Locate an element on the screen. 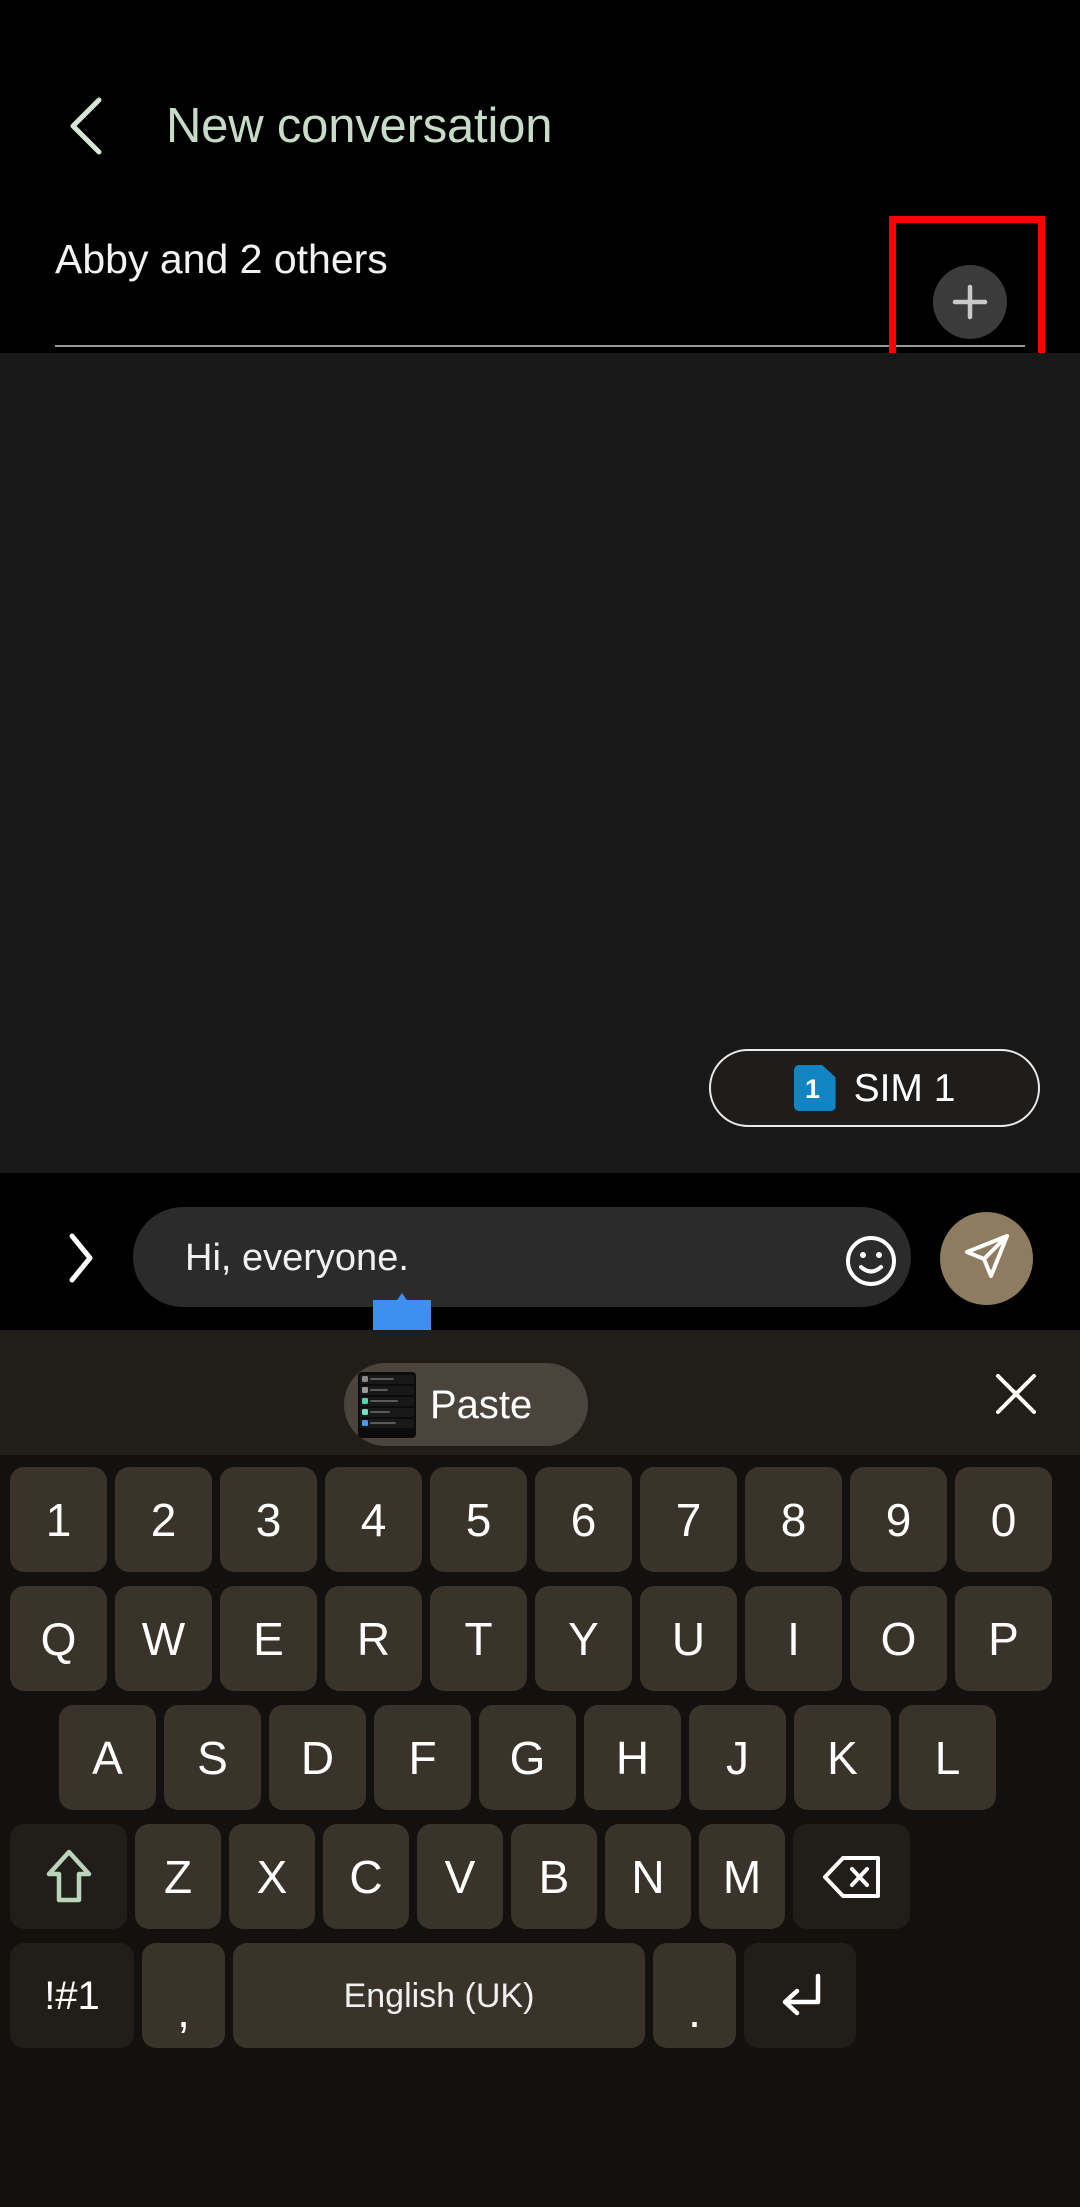  sim-badge-number: 1 is located at coordinates (813, 1088).